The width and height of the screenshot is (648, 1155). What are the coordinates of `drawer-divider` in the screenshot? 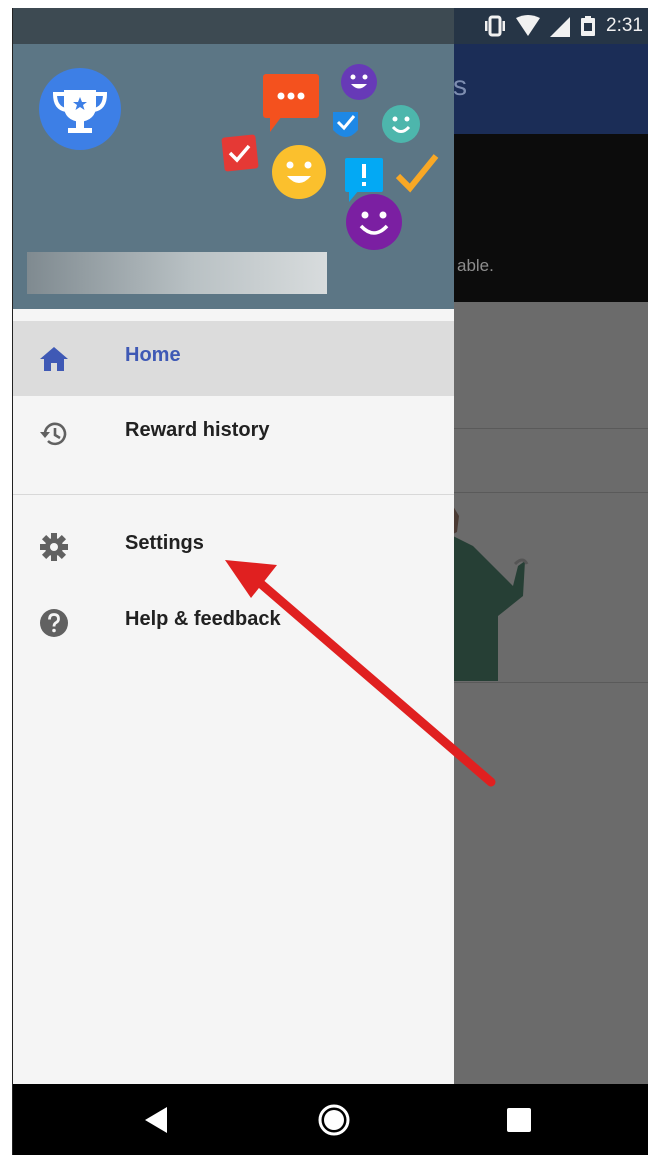 It's located at (233, 494).